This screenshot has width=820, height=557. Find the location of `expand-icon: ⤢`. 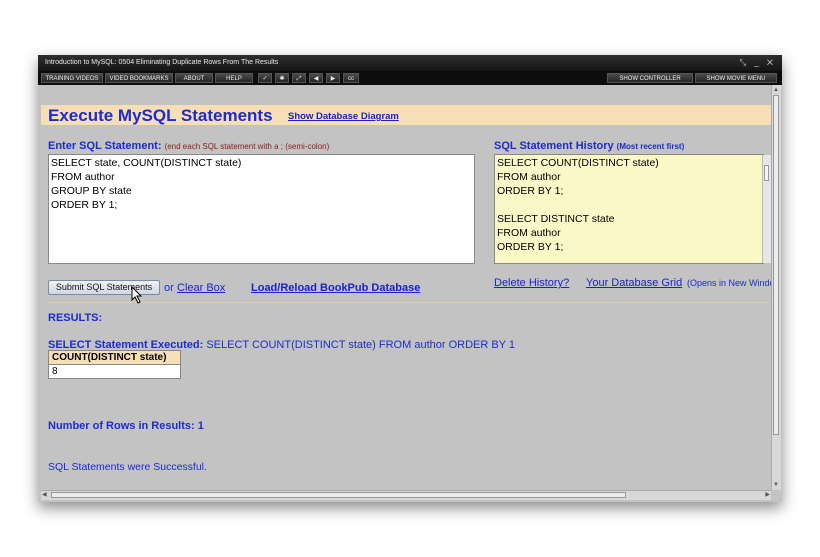

expand-icon: ⤢ is located at coordinates (299, 78).